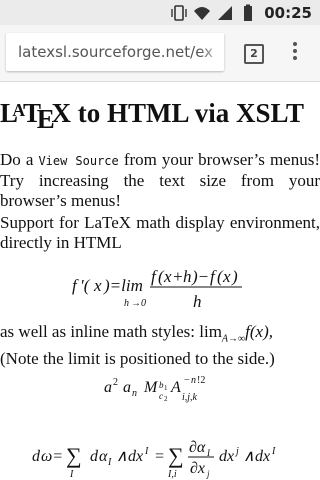 This screenshot has height=480, width=320. I want to click on svg-text: M, so click(151, 387).